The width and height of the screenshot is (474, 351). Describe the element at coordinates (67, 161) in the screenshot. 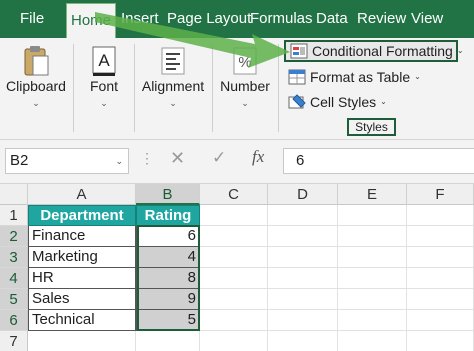

I see `name-box: B2 ⌄` at that location.